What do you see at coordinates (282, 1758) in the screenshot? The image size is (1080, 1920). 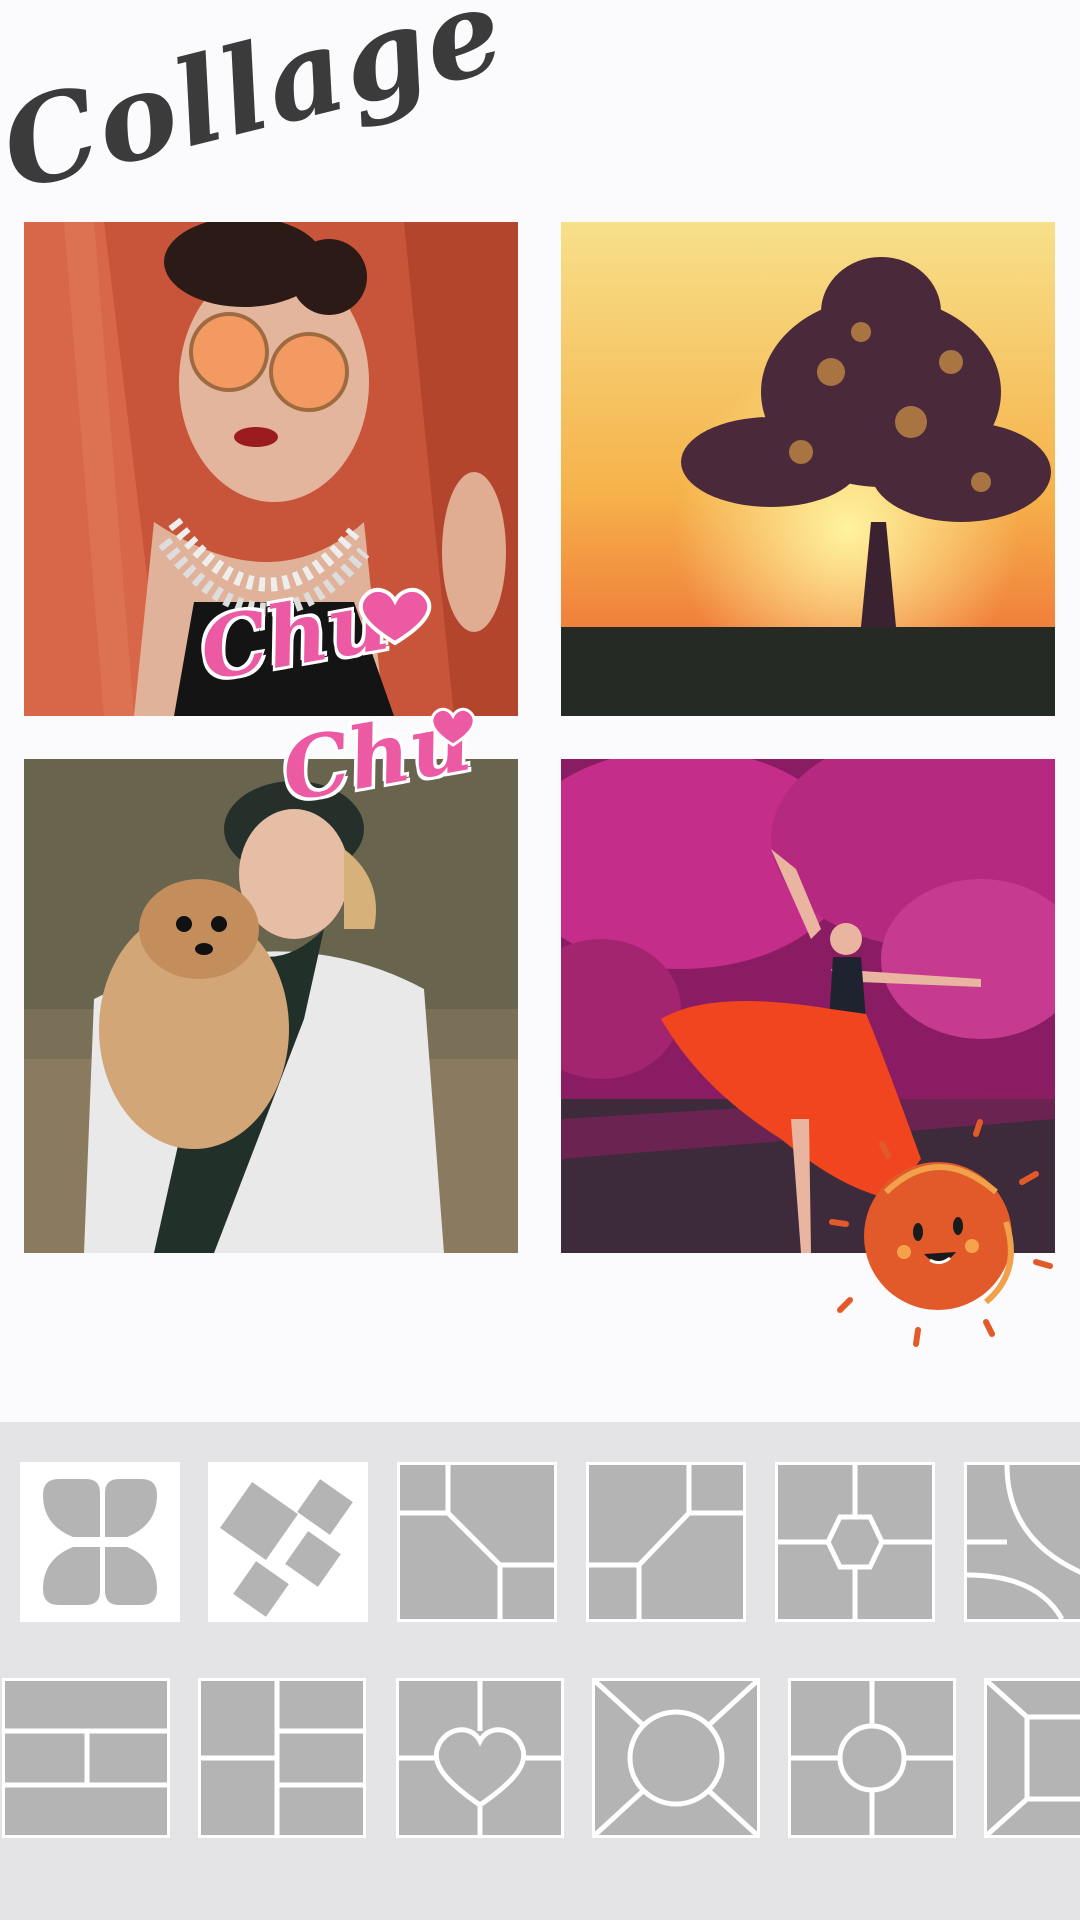 I see `layout-grid-columns` at bounding box center [282, 1758].